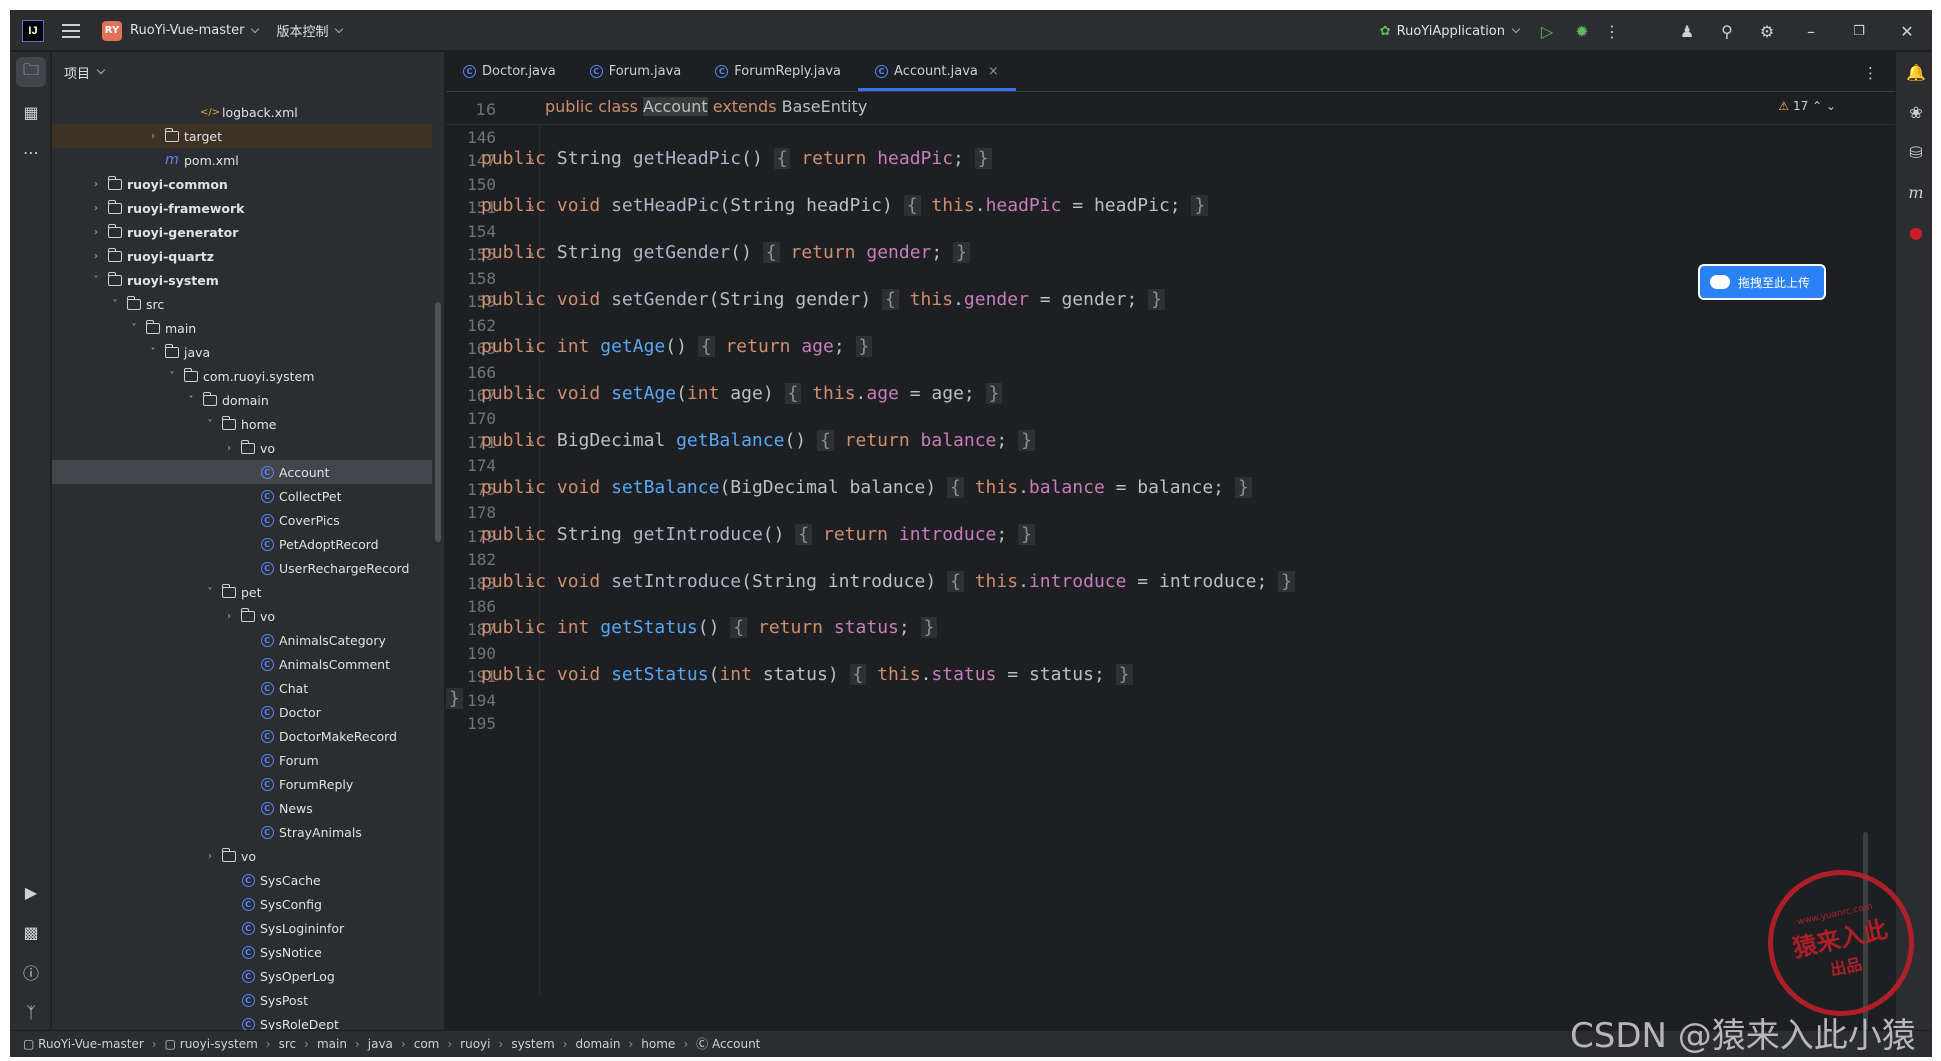 The image size is (1941, 1061). What do you see at coordinates (248, 72) in the screenshot?
I see `project-panel-header: 项目` at bounding box center [248, 72].